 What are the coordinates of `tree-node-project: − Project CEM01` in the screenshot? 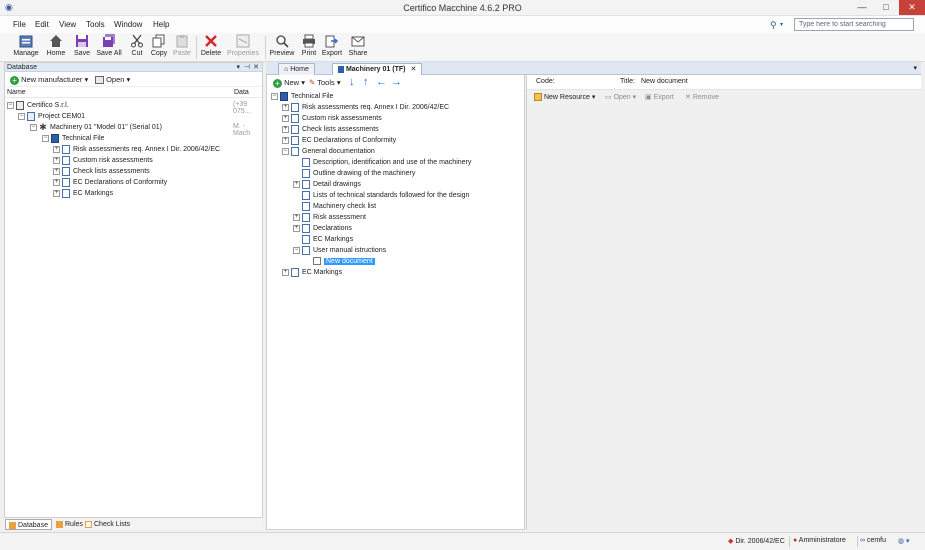 It's located at (51, 116).